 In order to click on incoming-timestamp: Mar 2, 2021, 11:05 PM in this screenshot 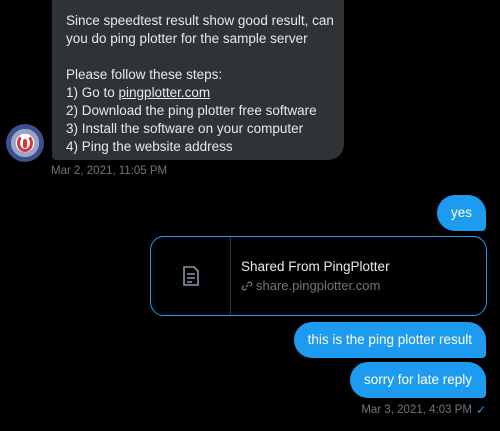, I will do `click(109, 171)`.